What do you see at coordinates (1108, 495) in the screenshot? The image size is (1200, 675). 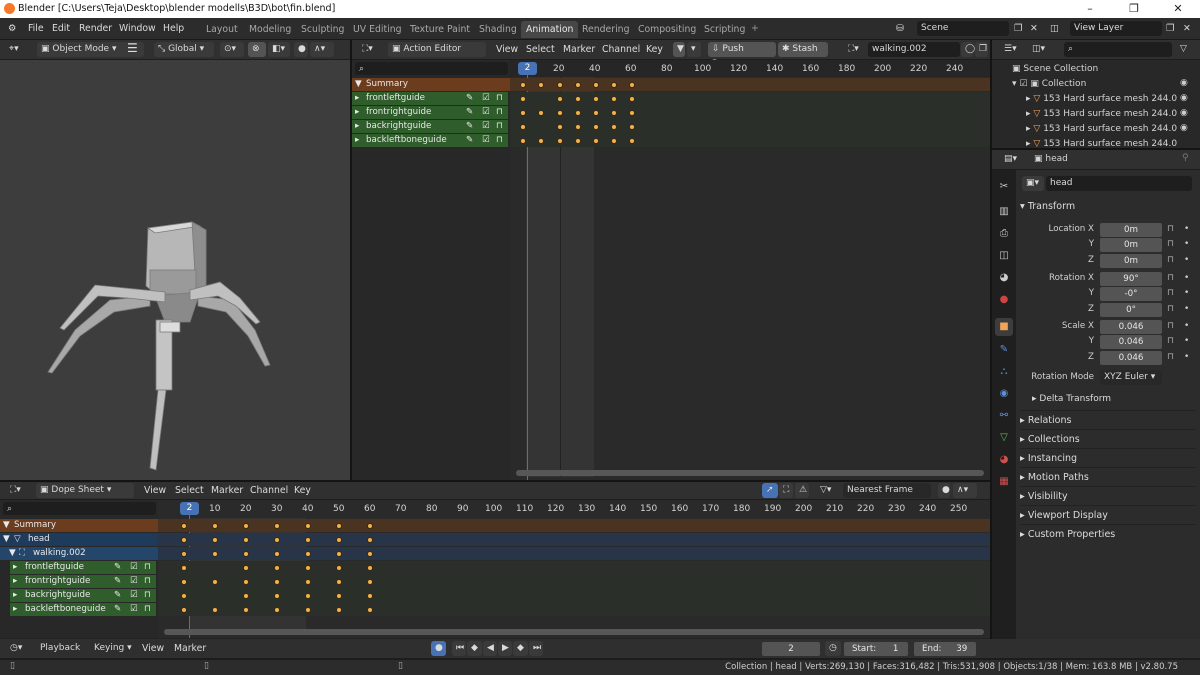 I see `visibility-panel-header: ▸ Visibility` at bounding box center [1108, 495].